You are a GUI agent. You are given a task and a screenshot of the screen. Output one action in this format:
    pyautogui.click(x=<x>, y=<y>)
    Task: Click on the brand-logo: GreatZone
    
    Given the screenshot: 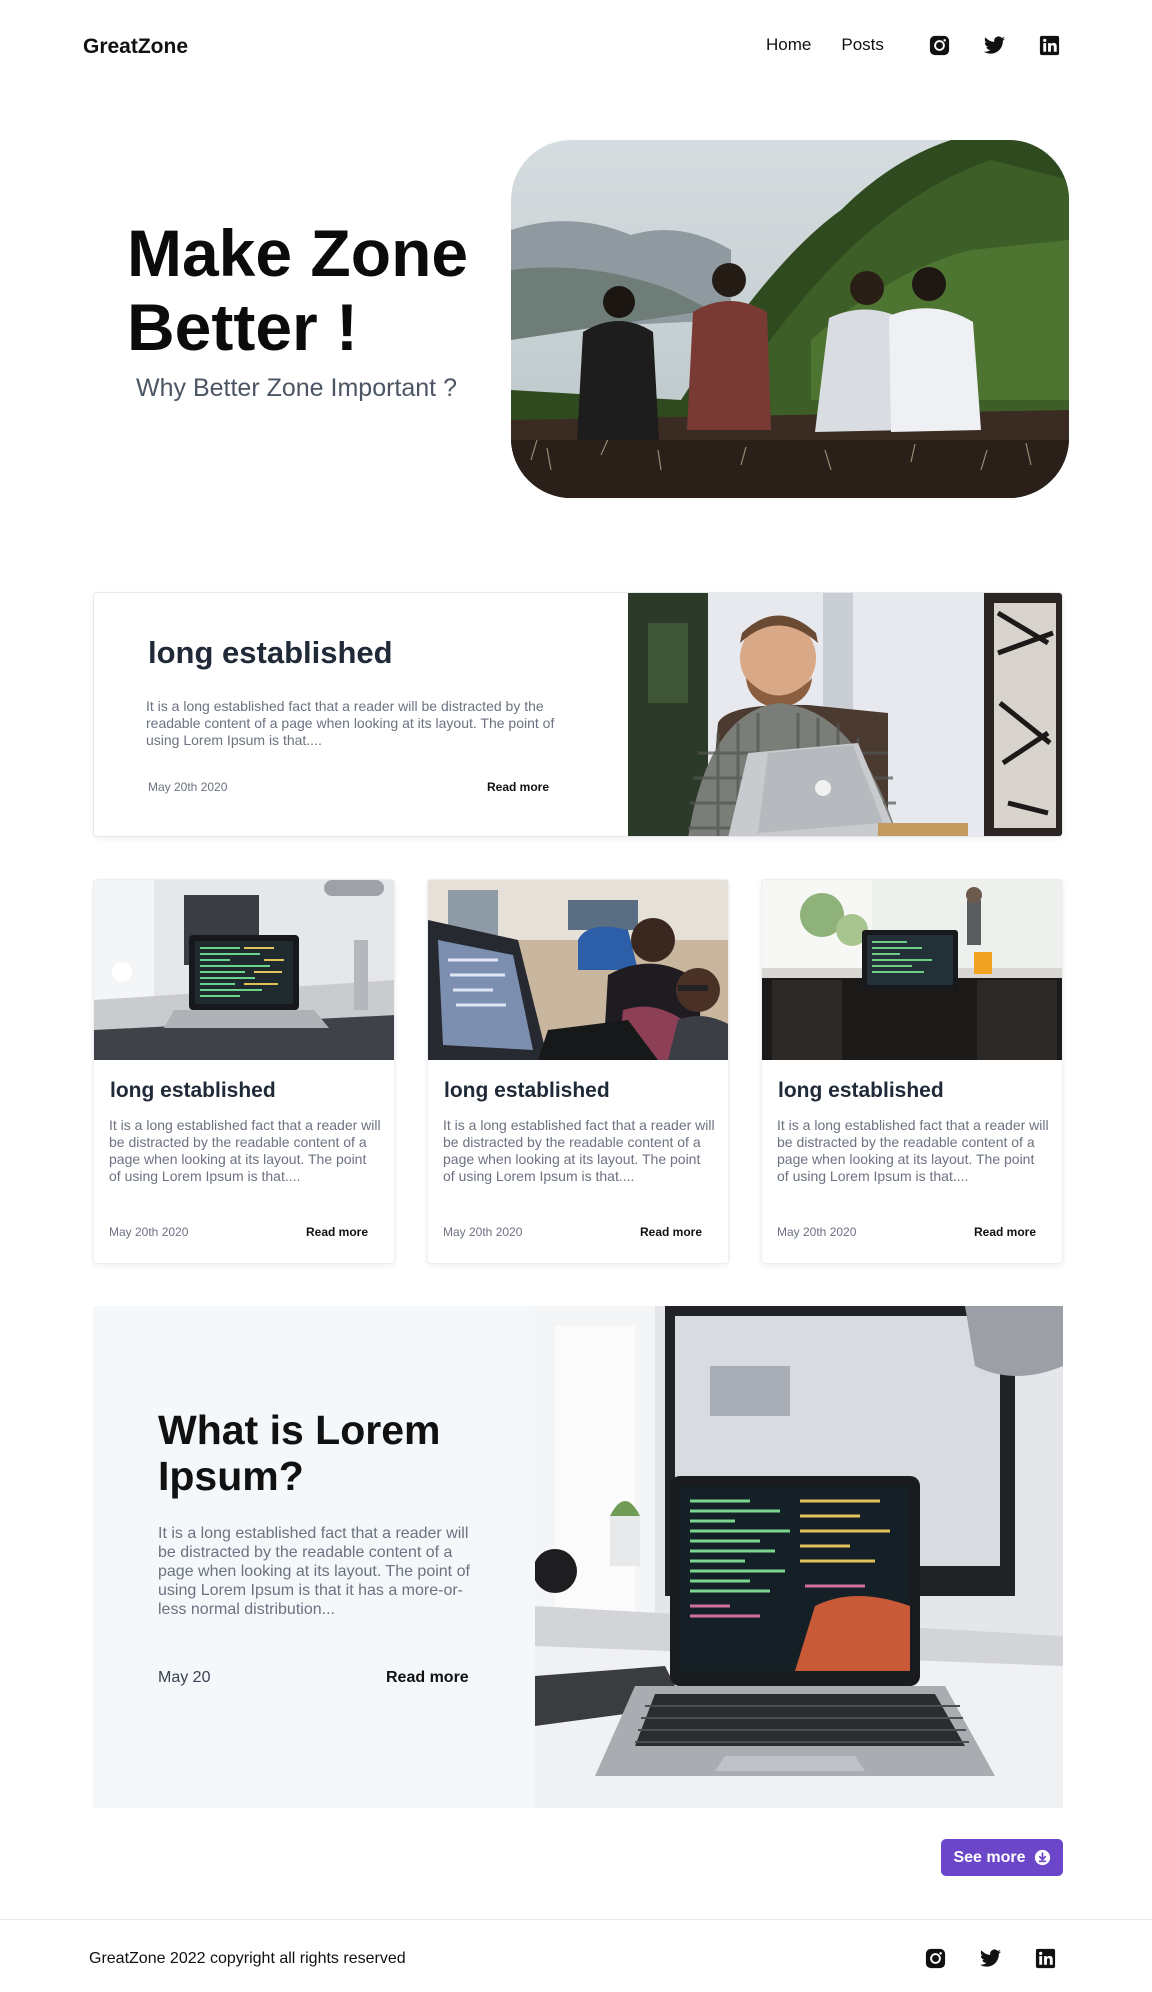 What is the action you would take?
    pyautogui.click(x=135, y=47)
    